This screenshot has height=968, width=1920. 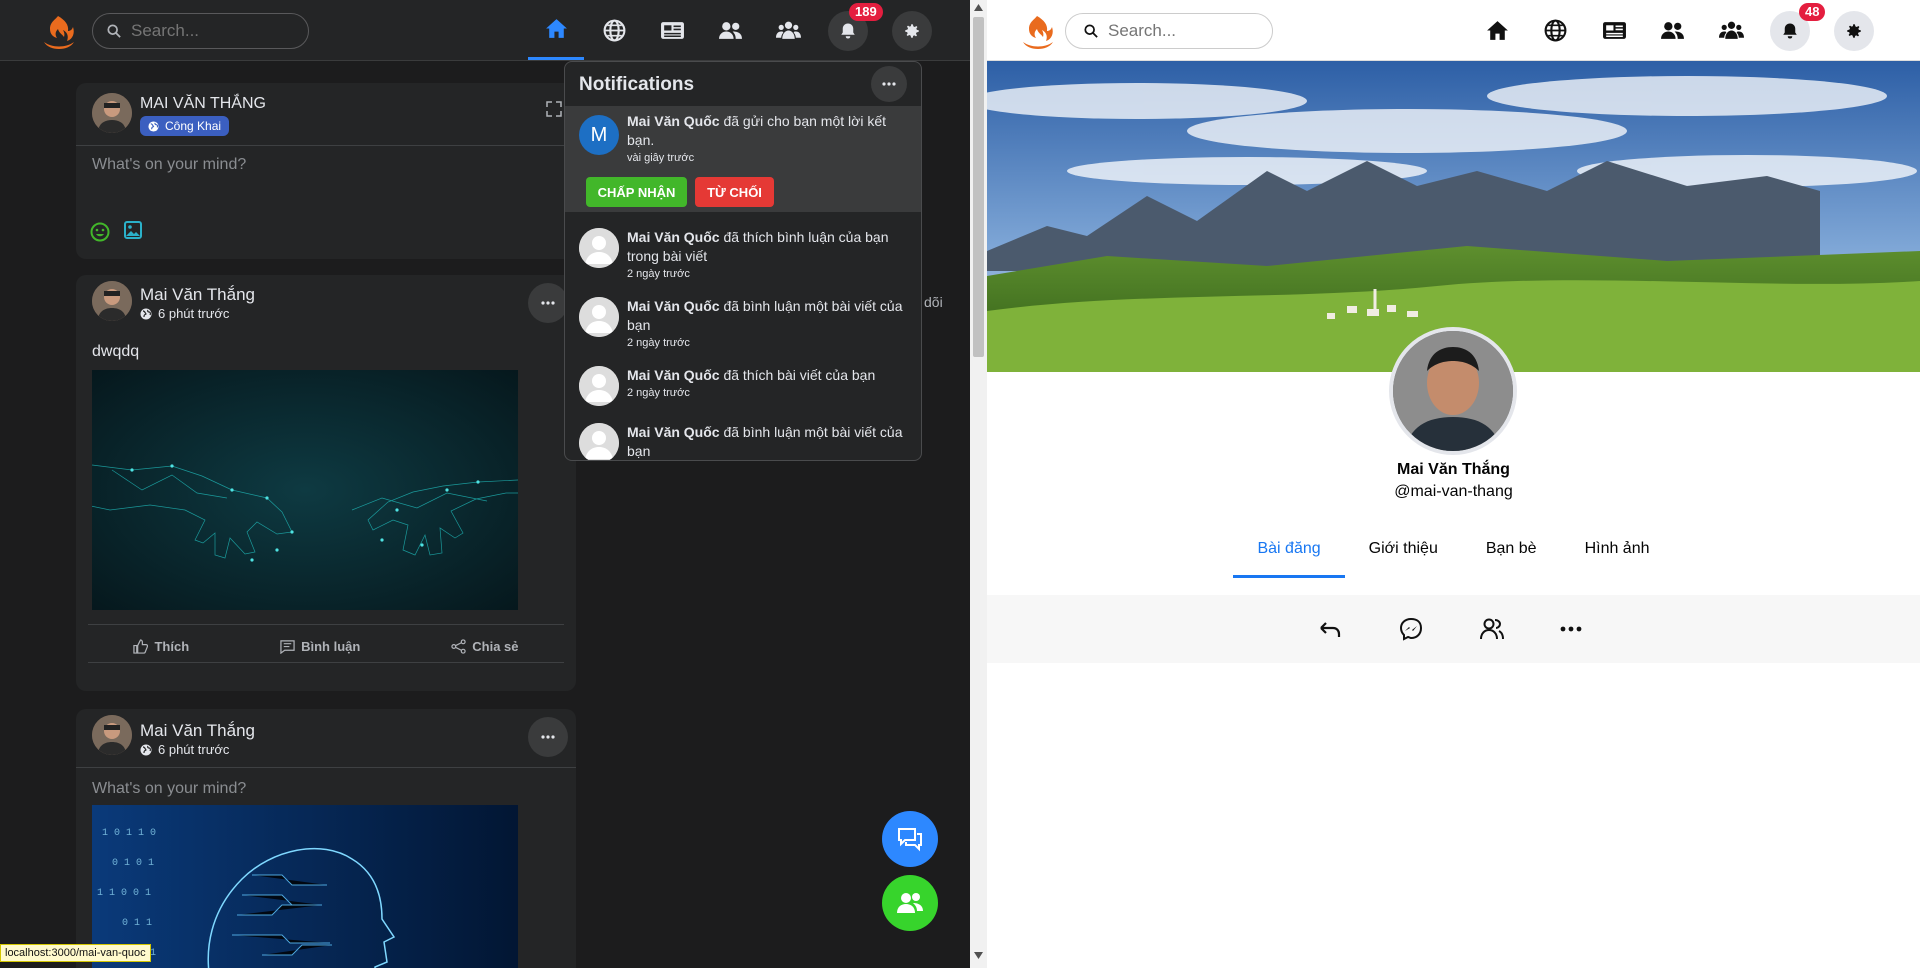 I want to click on chat-button, so click(x=910, y=839).